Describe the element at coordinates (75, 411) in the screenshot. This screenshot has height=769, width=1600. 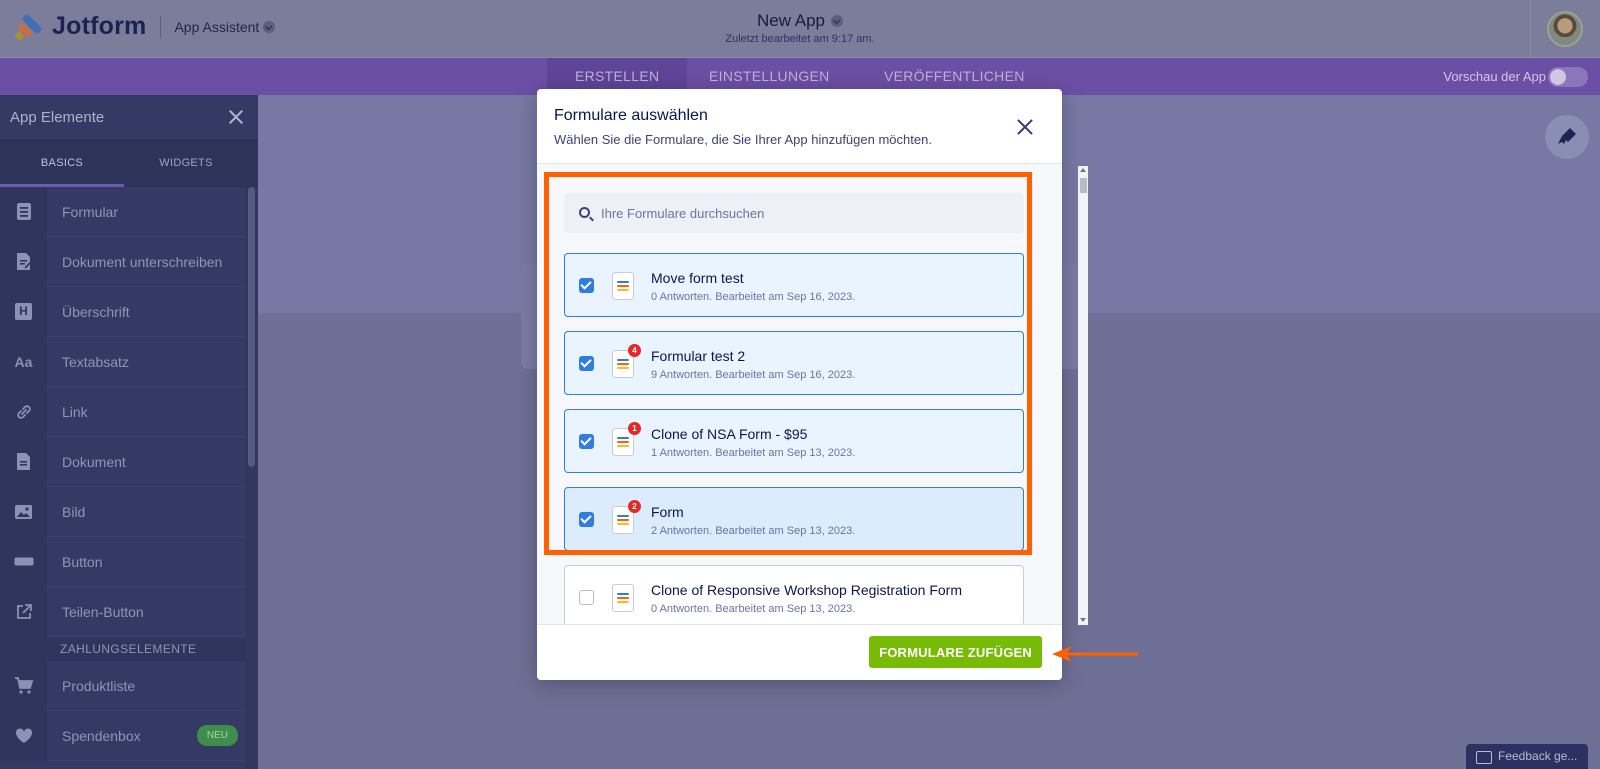
I see `sidebar-item-label: Link` at that location.